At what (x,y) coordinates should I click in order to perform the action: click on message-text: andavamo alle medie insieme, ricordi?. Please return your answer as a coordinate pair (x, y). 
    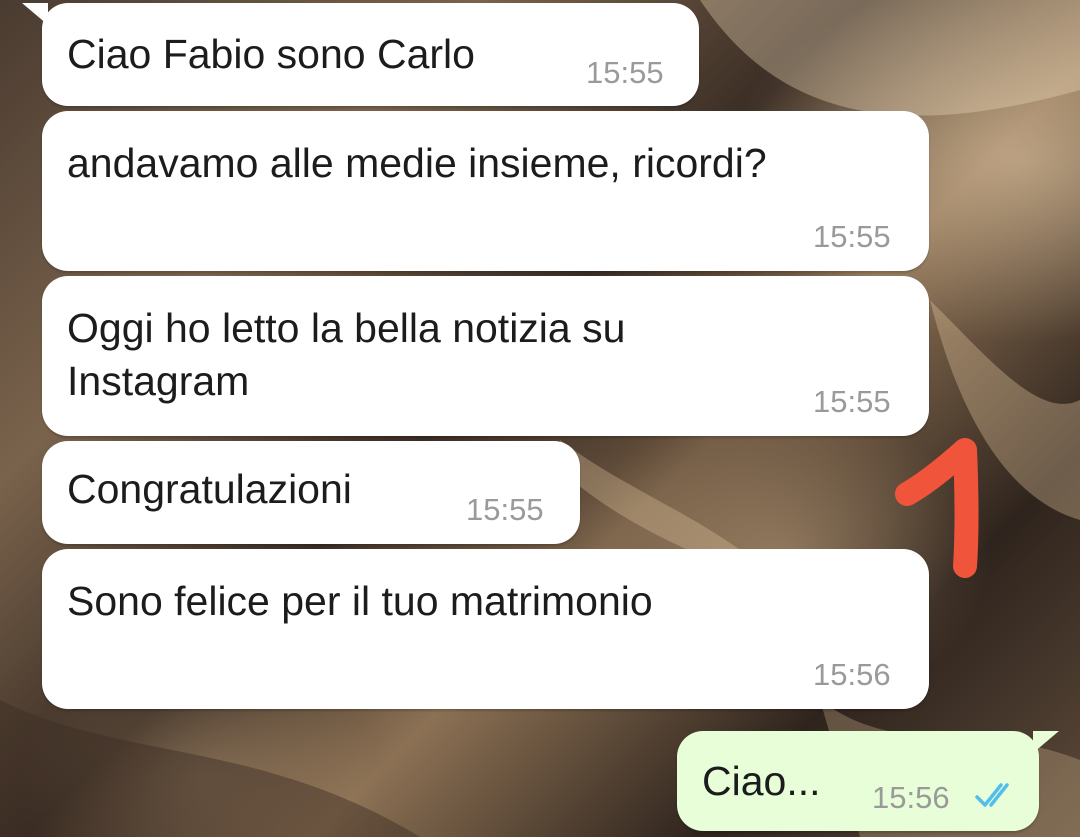
    Looking at the image, I should click on (417, 163).